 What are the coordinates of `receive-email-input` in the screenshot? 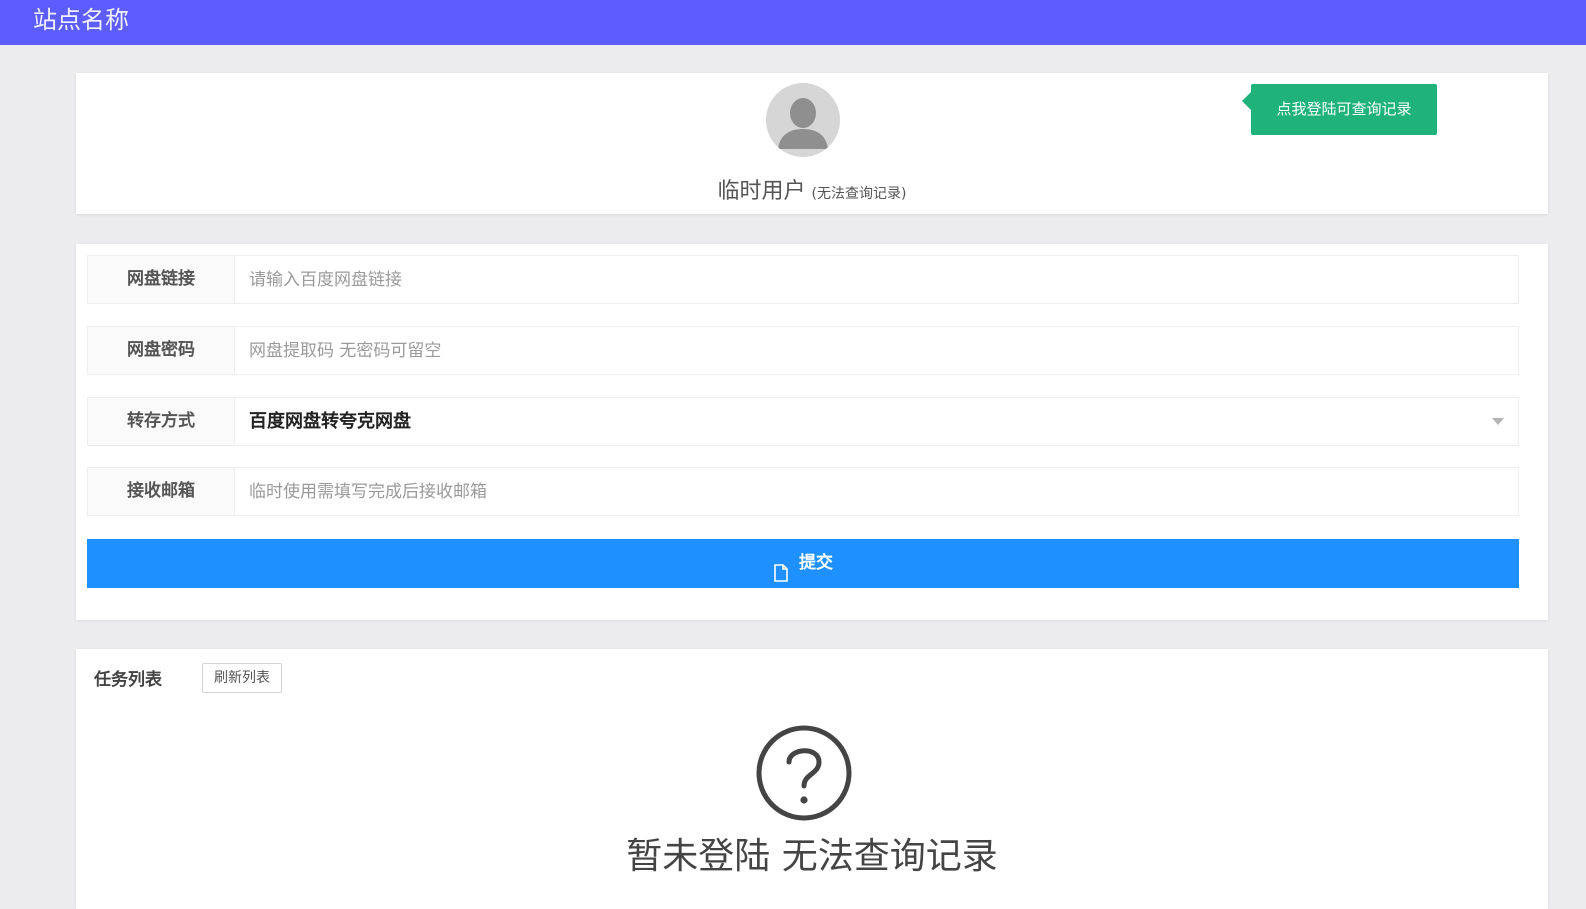 It's located at (876, 491).